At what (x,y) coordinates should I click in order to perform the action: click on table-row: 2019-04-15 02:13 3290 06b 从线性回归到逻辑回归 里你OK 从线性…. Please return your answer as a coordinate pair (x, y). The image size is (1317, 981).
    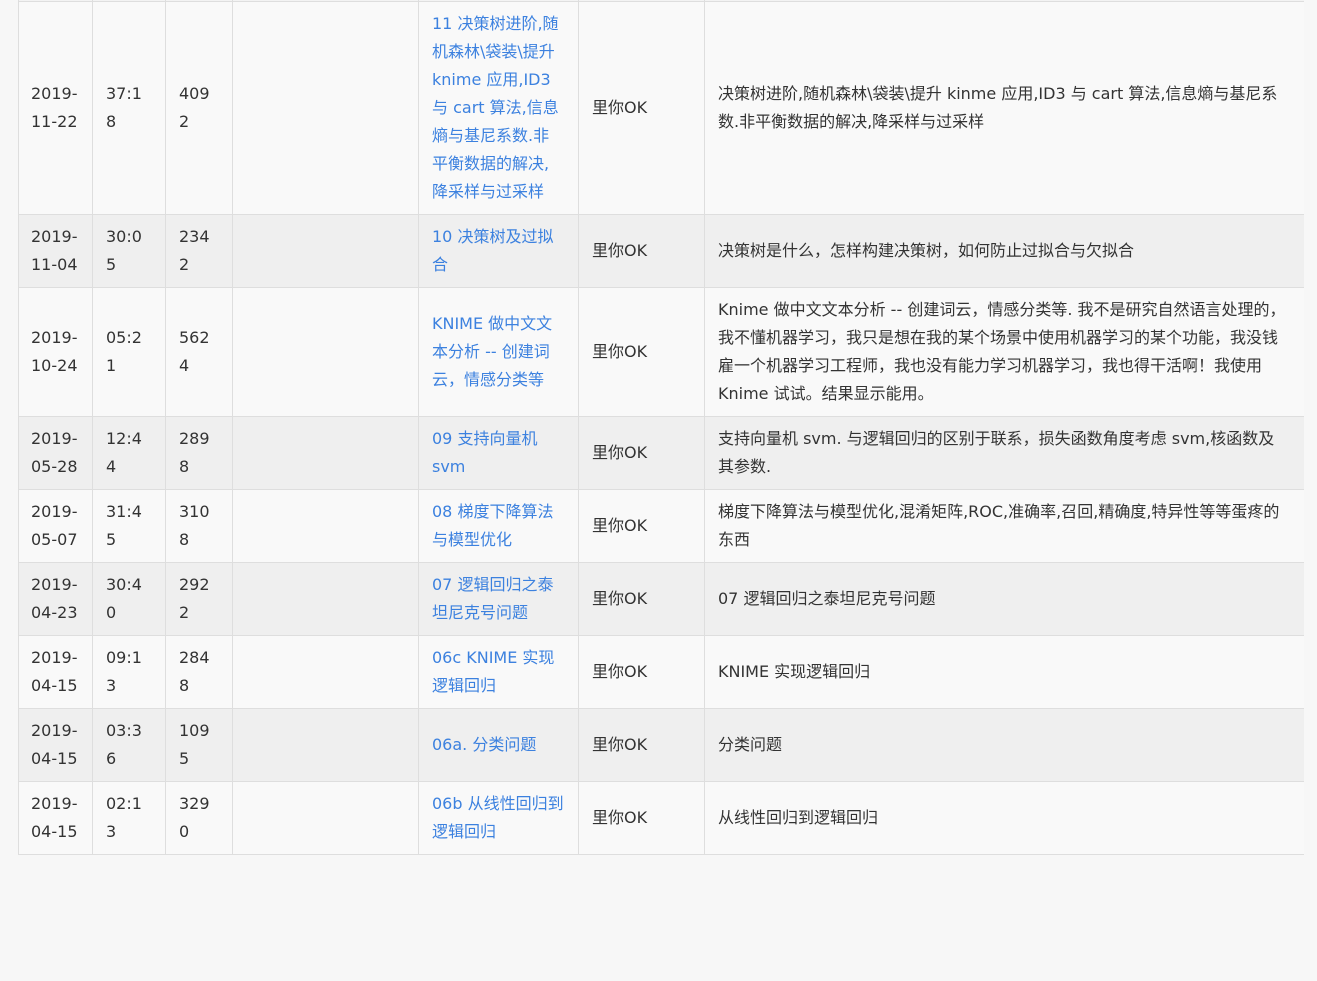
    Looking at the image, I should click on (661, 818).